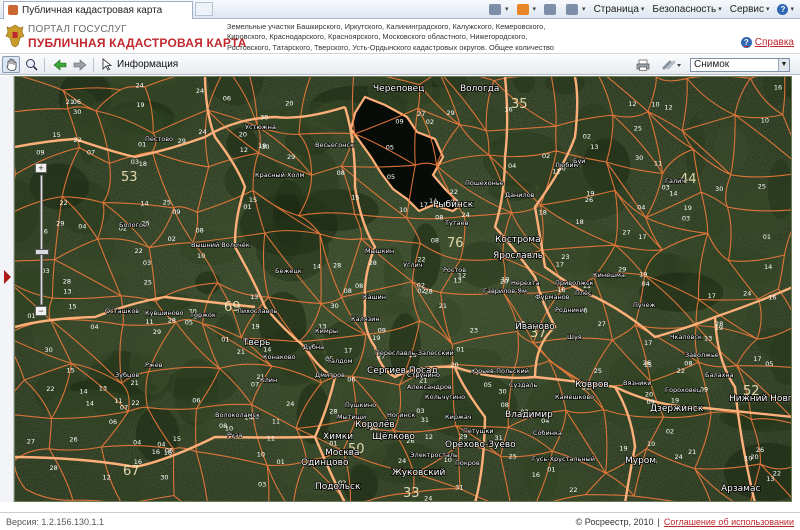 Image resolution: width=800 pixels, height=530 pixels. I want to click on back-button, so click(60, 64).